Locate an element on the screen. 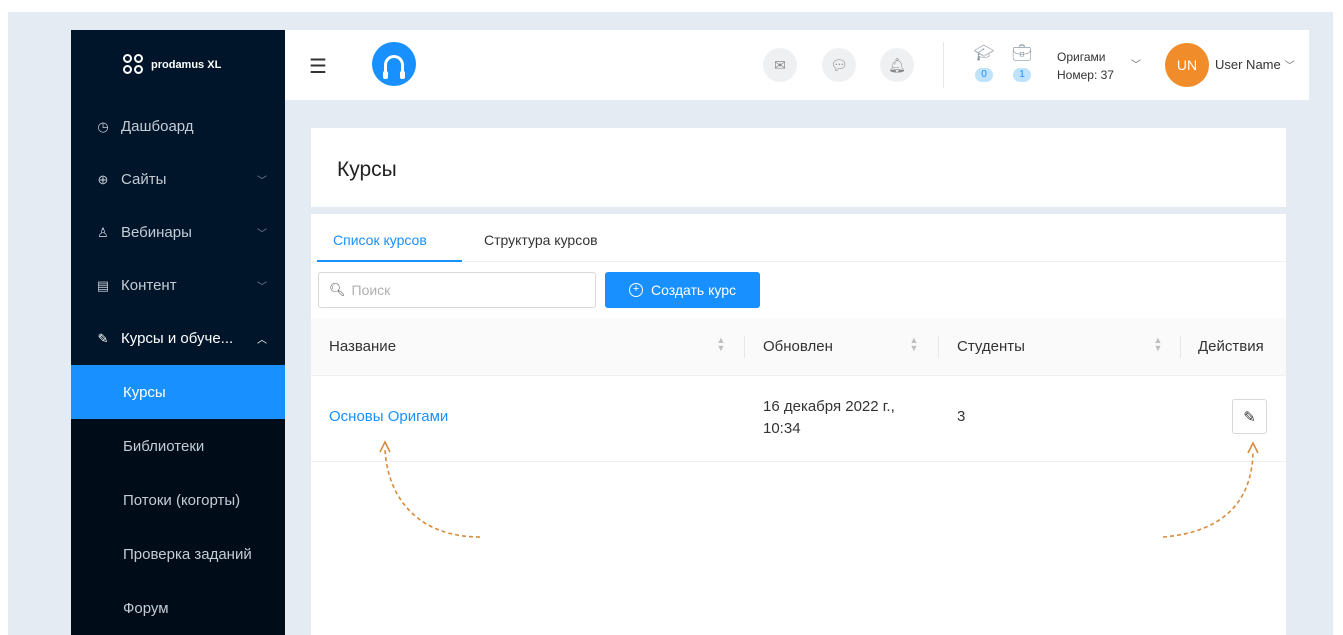  projects-count-badge: 1 is located at coordinates (1022, 75).